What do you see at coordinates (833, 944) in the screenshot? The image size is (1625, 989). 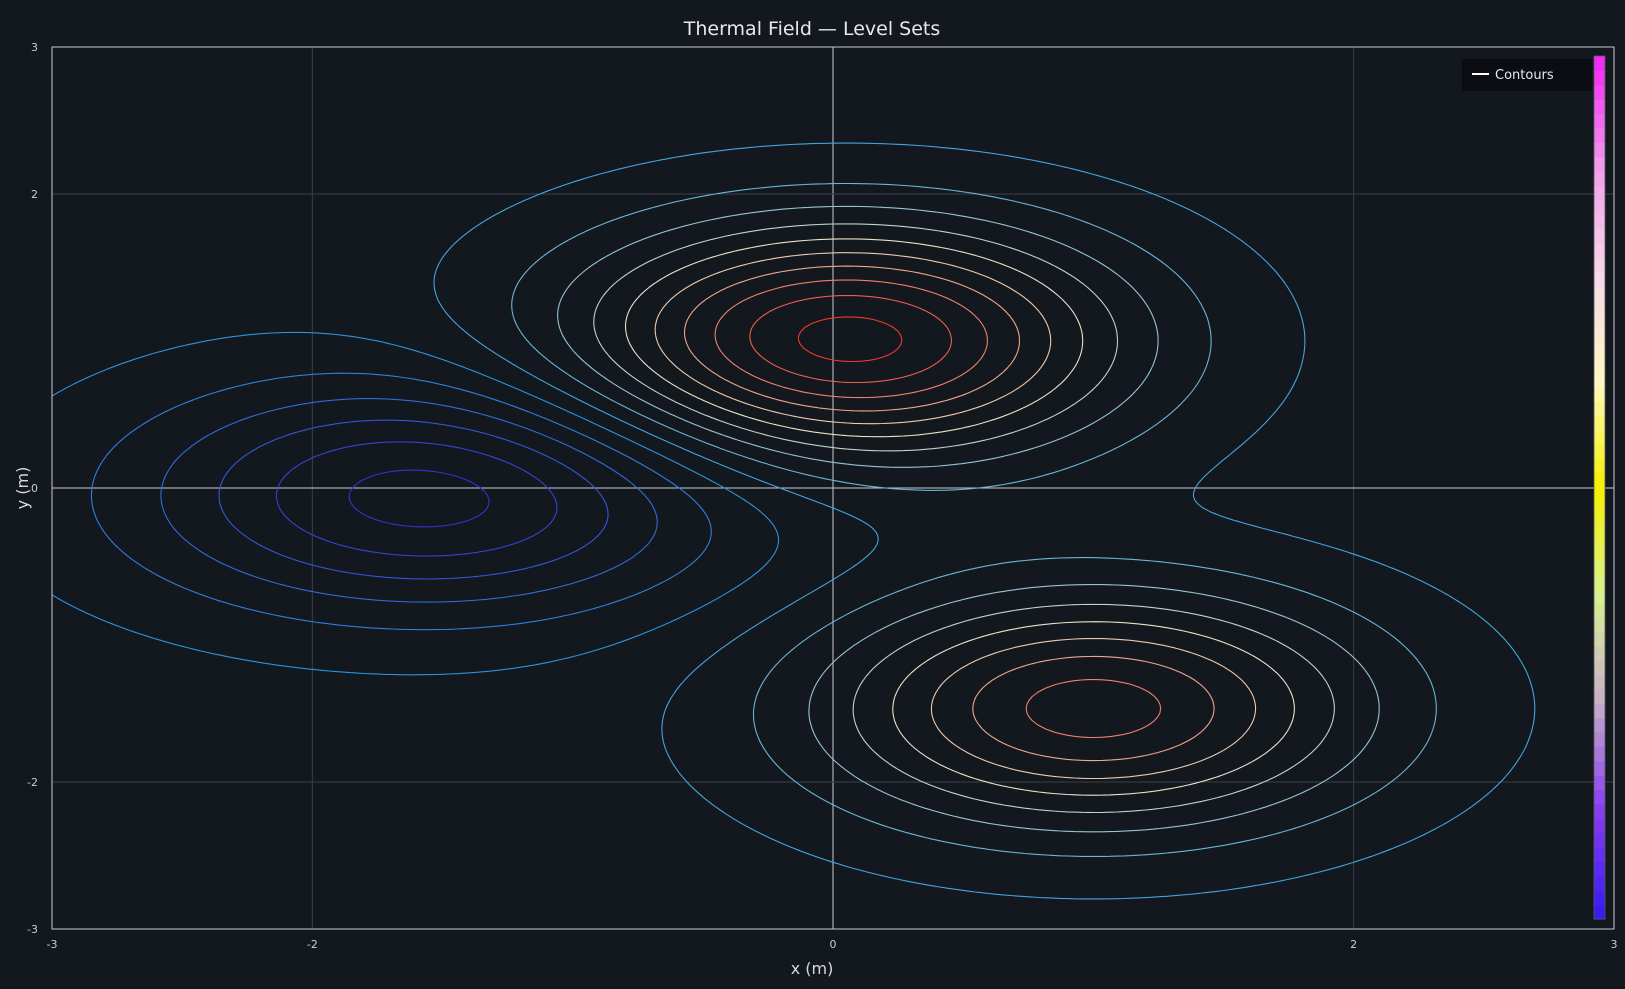 I see `x-tick-label: 0` at bounding box center [833, 944].